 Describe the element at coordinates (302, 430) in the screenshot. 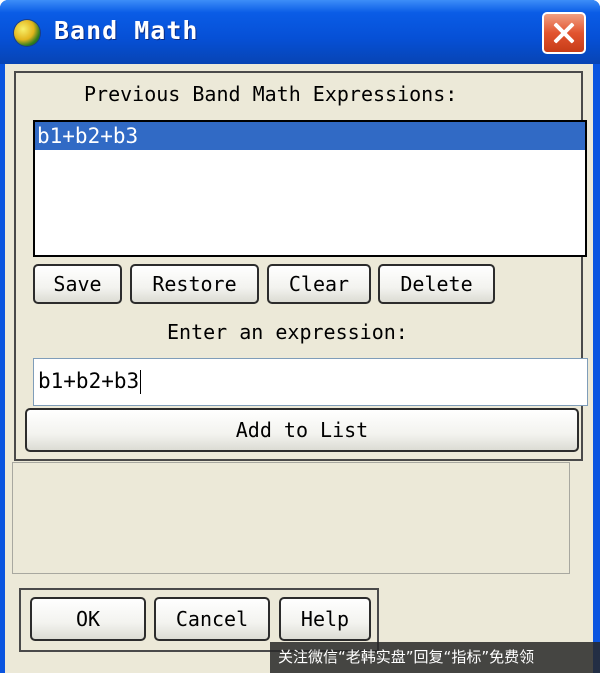

I see `add-to-list-button: Add to List` at that location.